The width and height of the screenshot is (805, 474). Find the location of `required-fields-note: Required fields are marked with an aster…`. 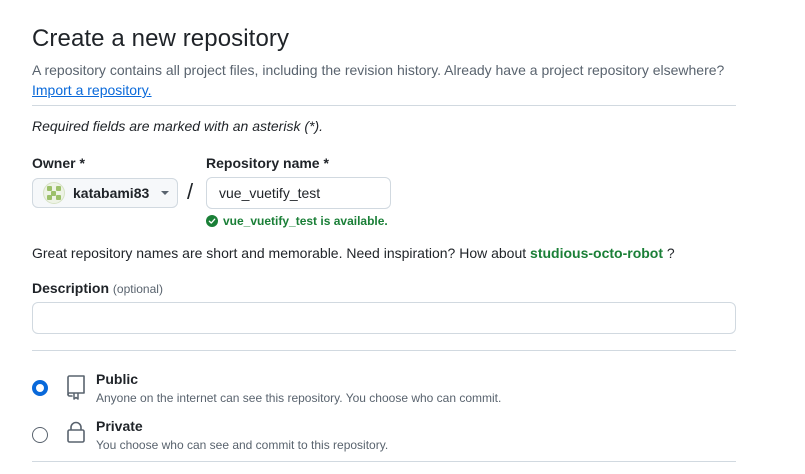

required-fields-note: Required fields are marked with an aster… is located at coordinates (178, 126).